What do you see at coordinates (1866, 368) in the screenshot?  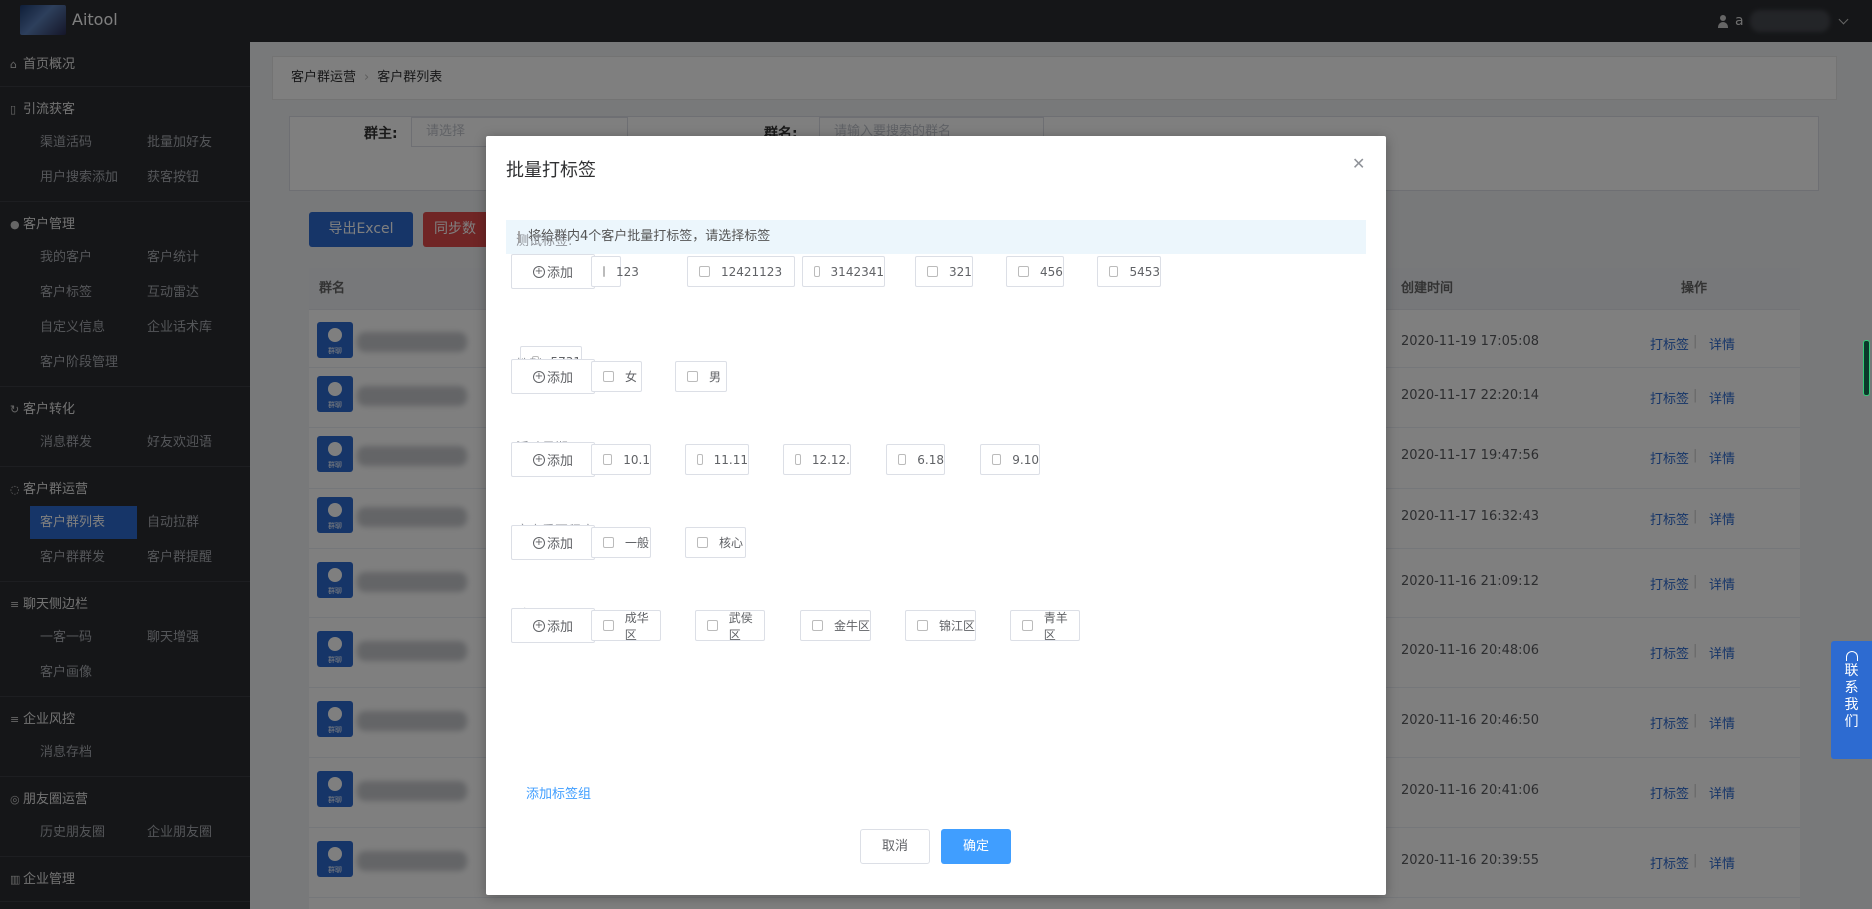 I see `scroll-indicator` at bounding box center [1866, 368].